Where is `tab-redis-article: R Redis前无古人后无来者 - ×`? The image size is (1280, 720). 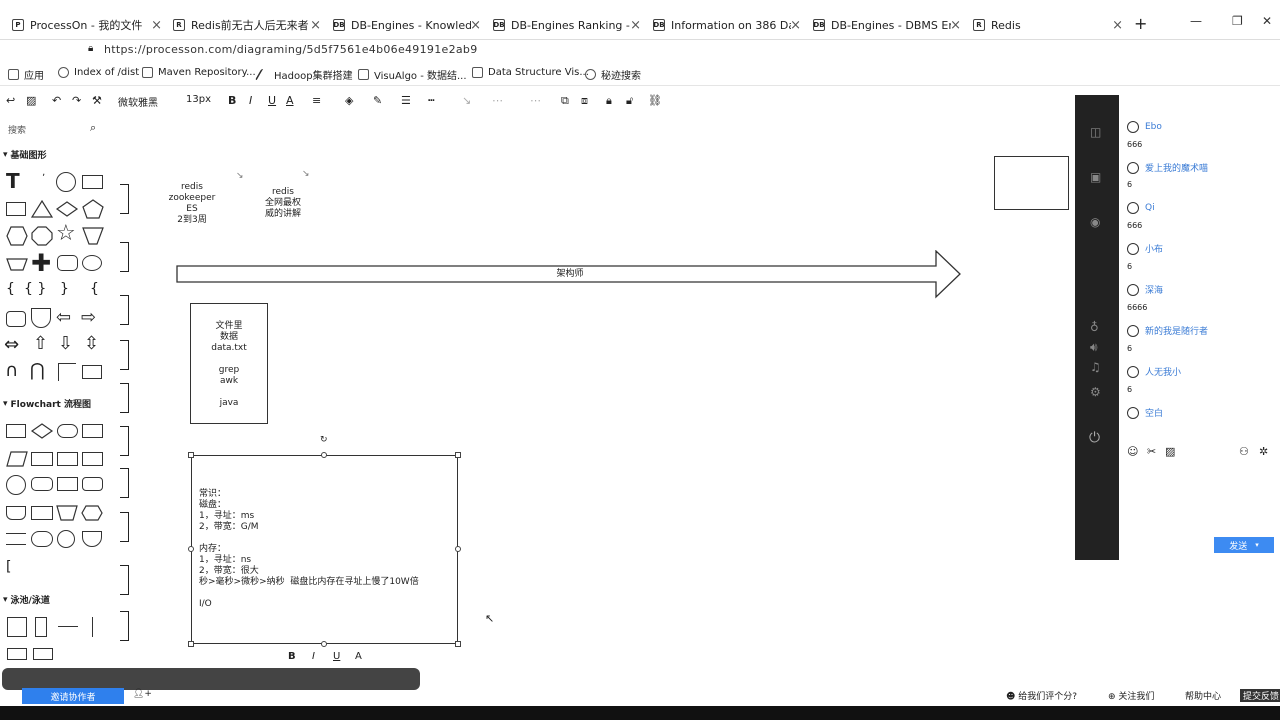
tab-redis-article: R Redis前无古人后无来者 - × is located at coordinates (247, 25).